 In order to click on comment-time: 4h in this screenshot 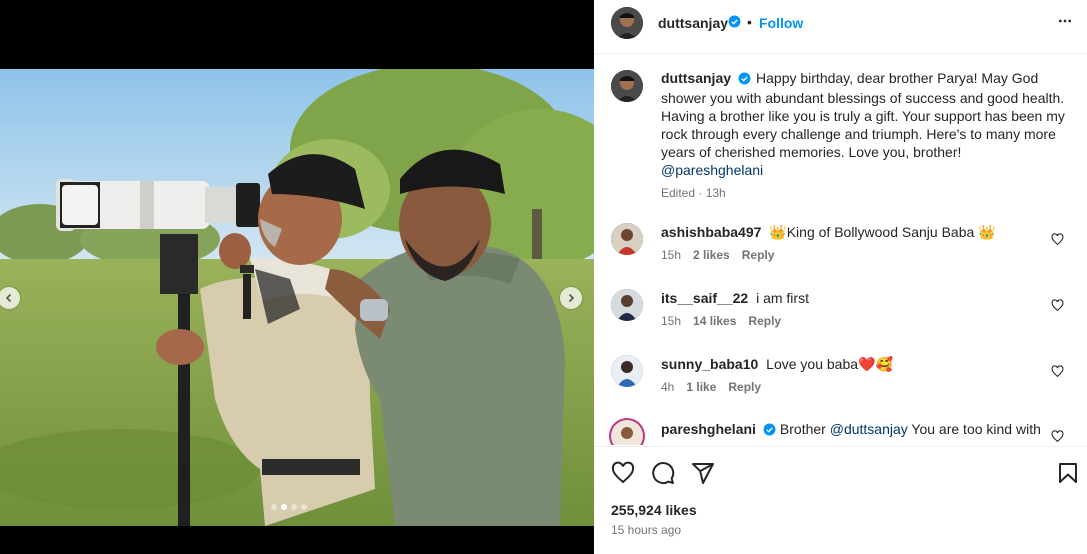, I will do `click(668, 387)`.